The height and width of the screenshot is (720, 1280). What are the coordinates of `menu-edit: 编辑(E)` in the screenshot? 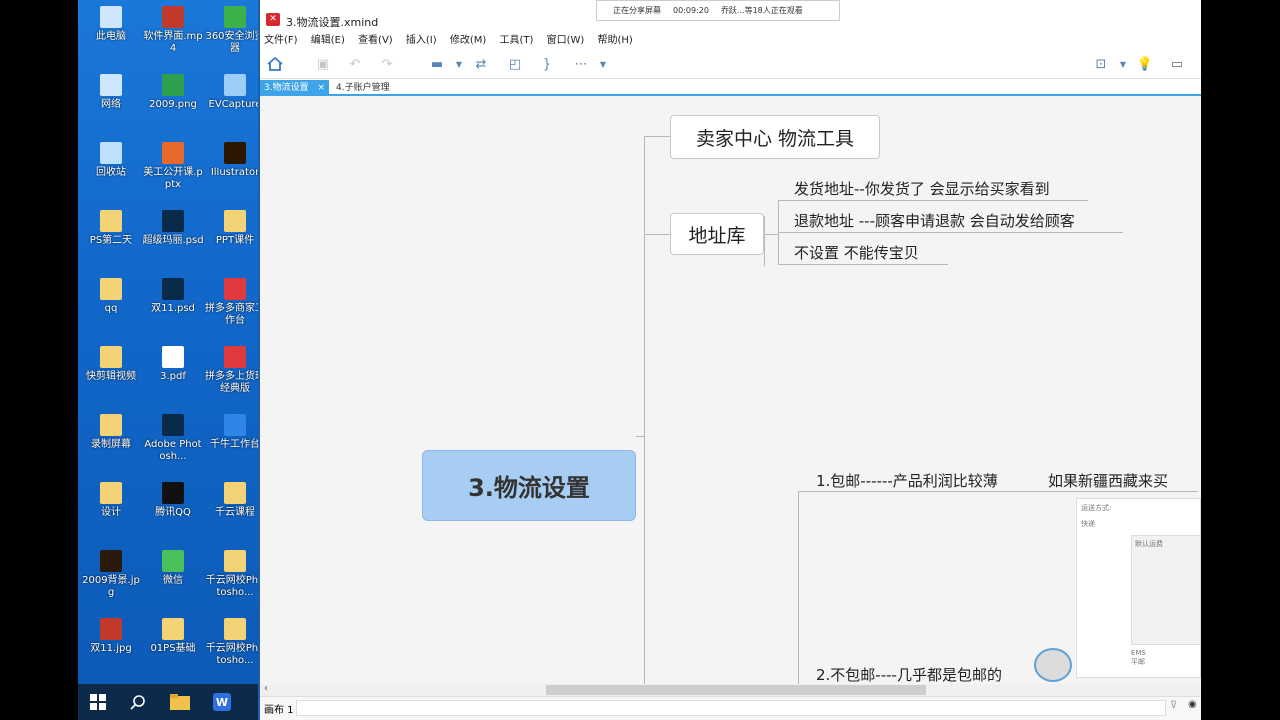 It's located at (328, 40).